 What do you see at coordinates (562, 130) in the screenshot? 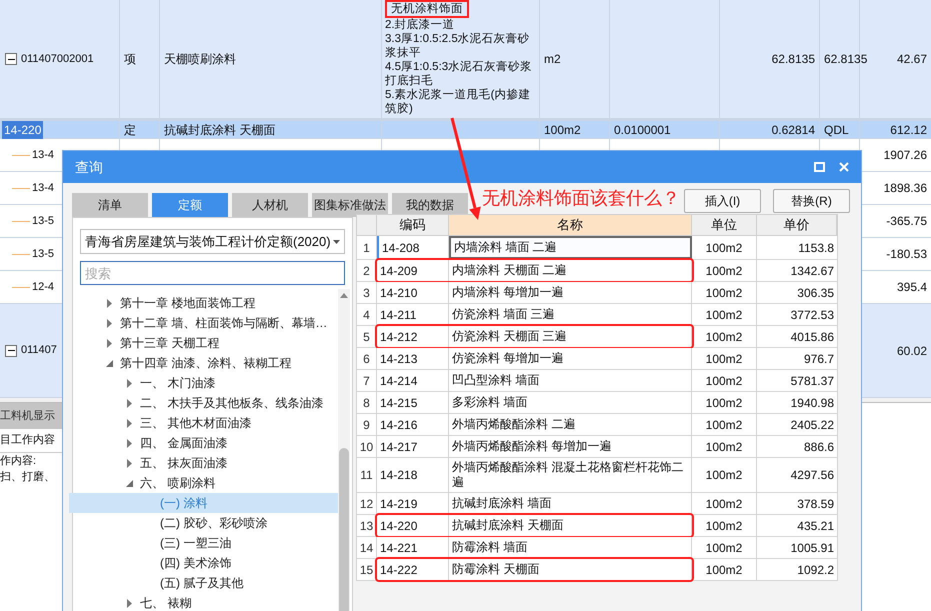
I see `table-cell-text: 100m2` at bounding box center [562, 130].